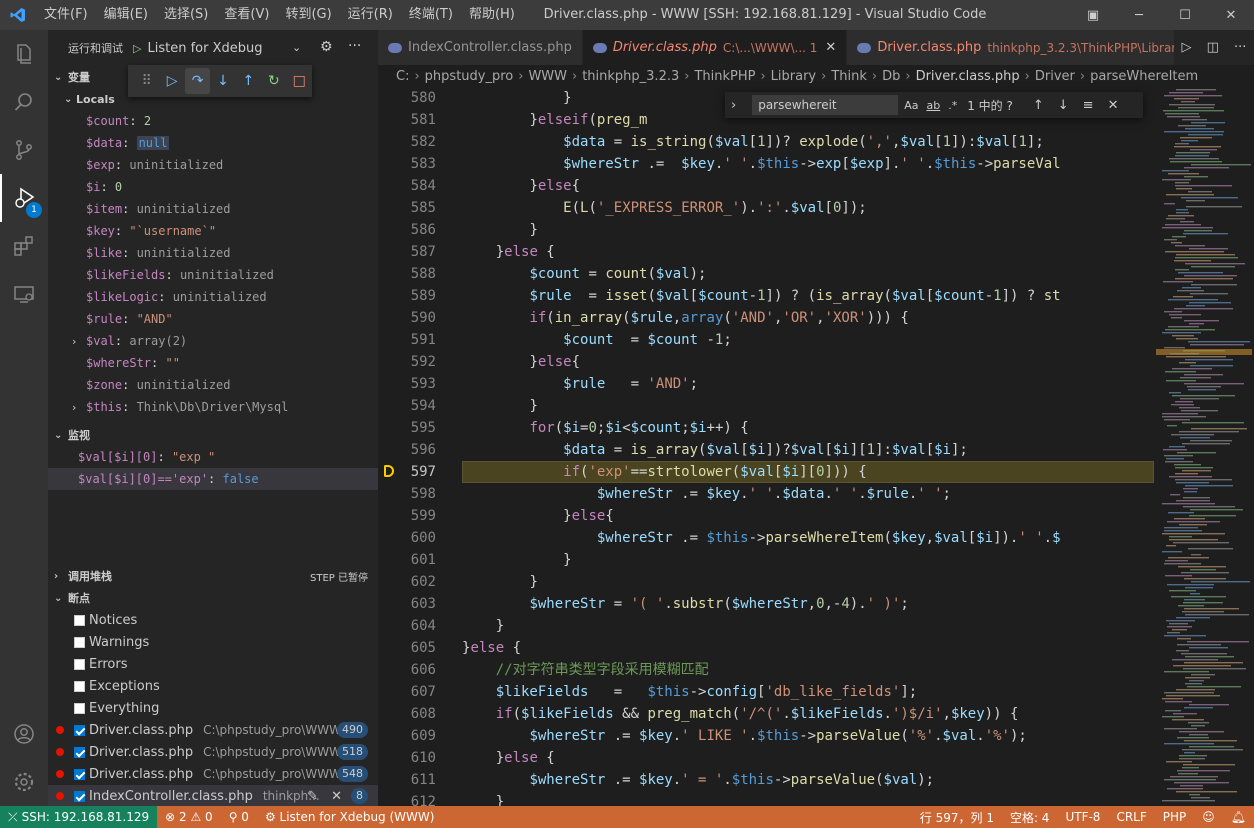 This screenshot has width=1254, height=828. I want to click on maximize-button: ☐, so click(1185, 15).